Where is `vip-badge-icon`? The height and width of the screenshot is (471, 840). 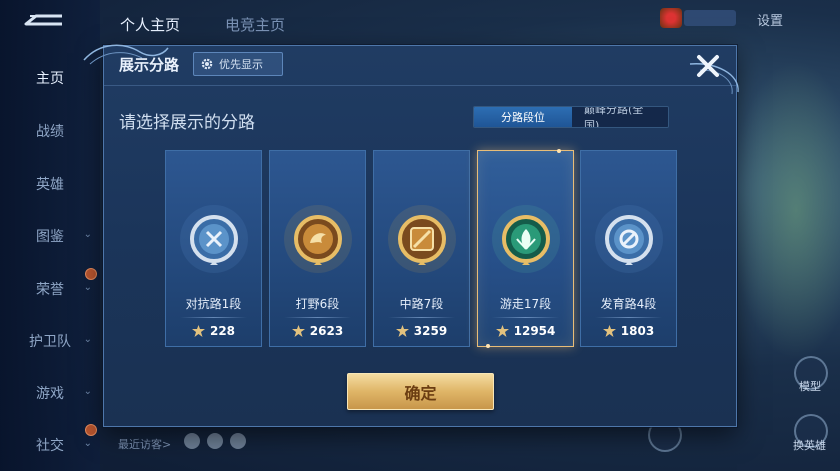 vip-badge-icon is located at coordinates (671, 18).